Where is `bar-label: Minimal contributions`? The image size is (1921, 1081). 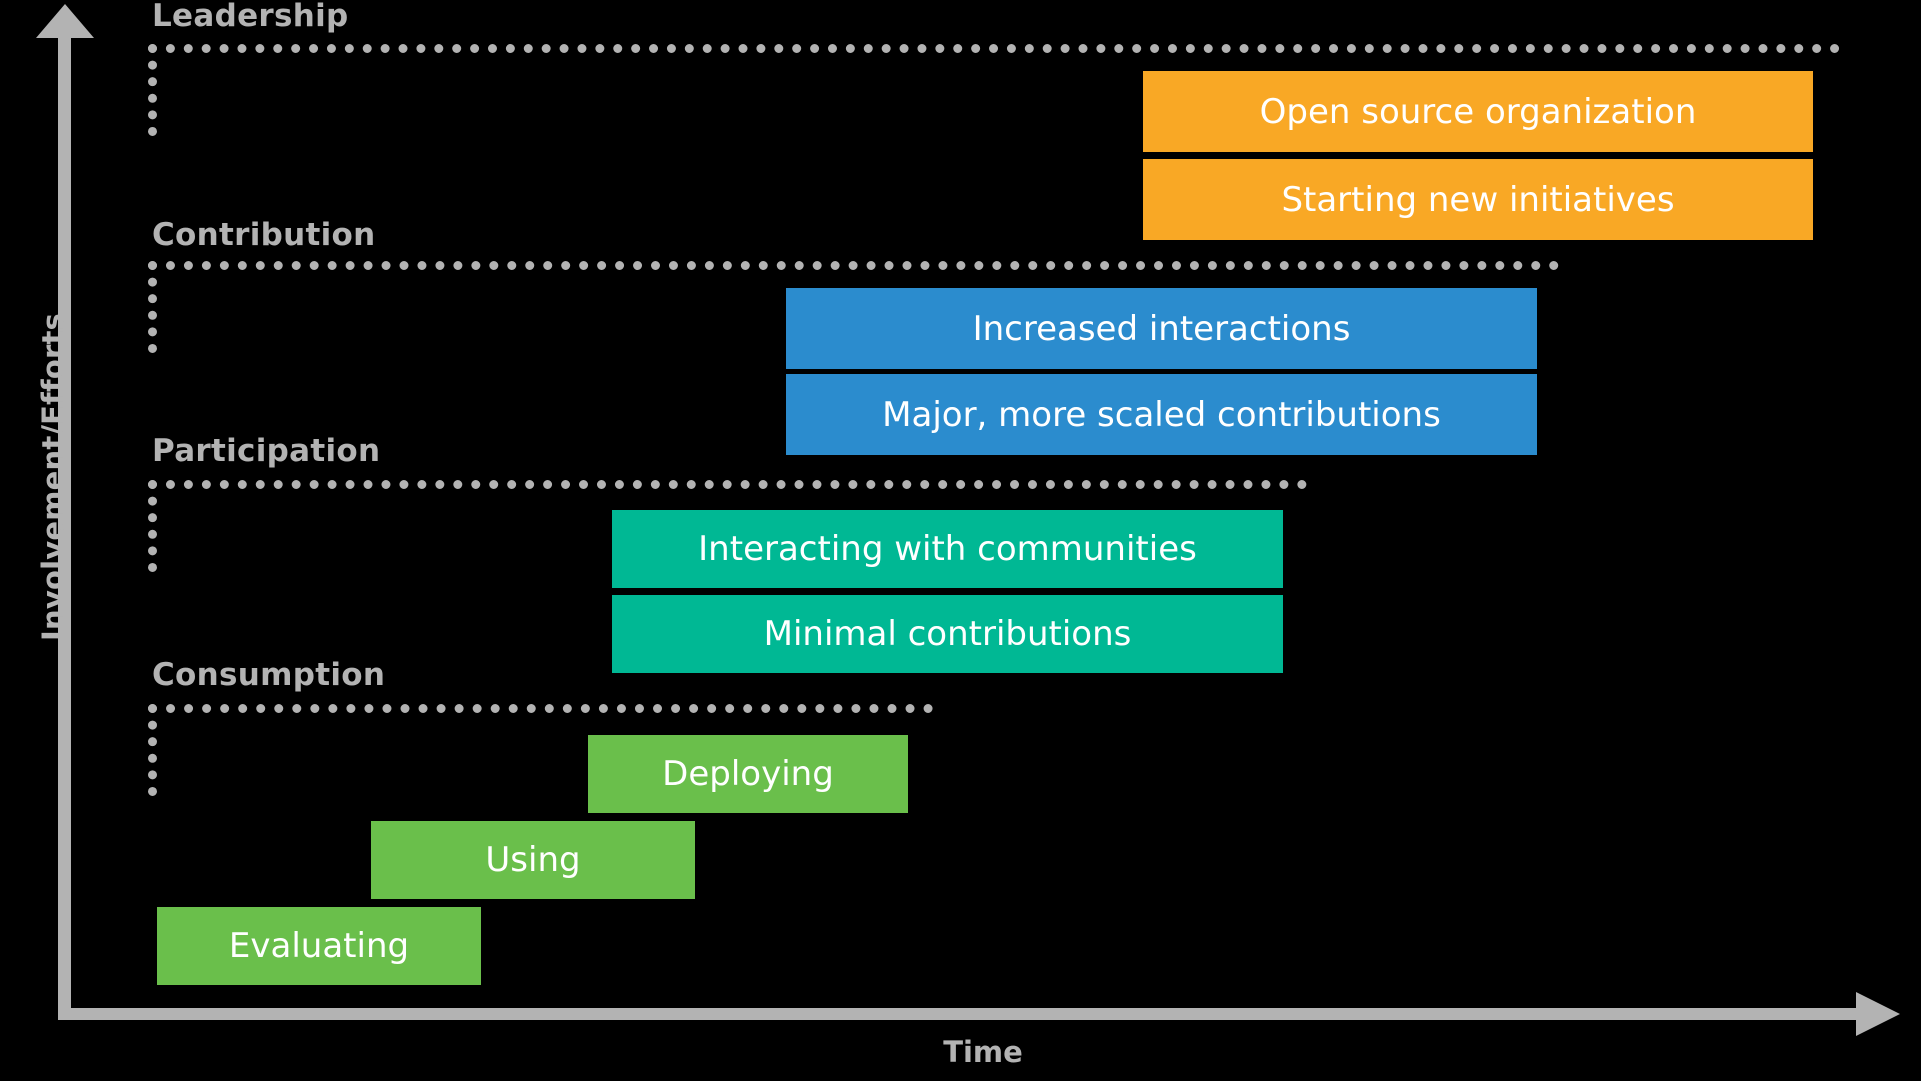 bar-label: Minimal contributions is located at coordinates (947, 634).